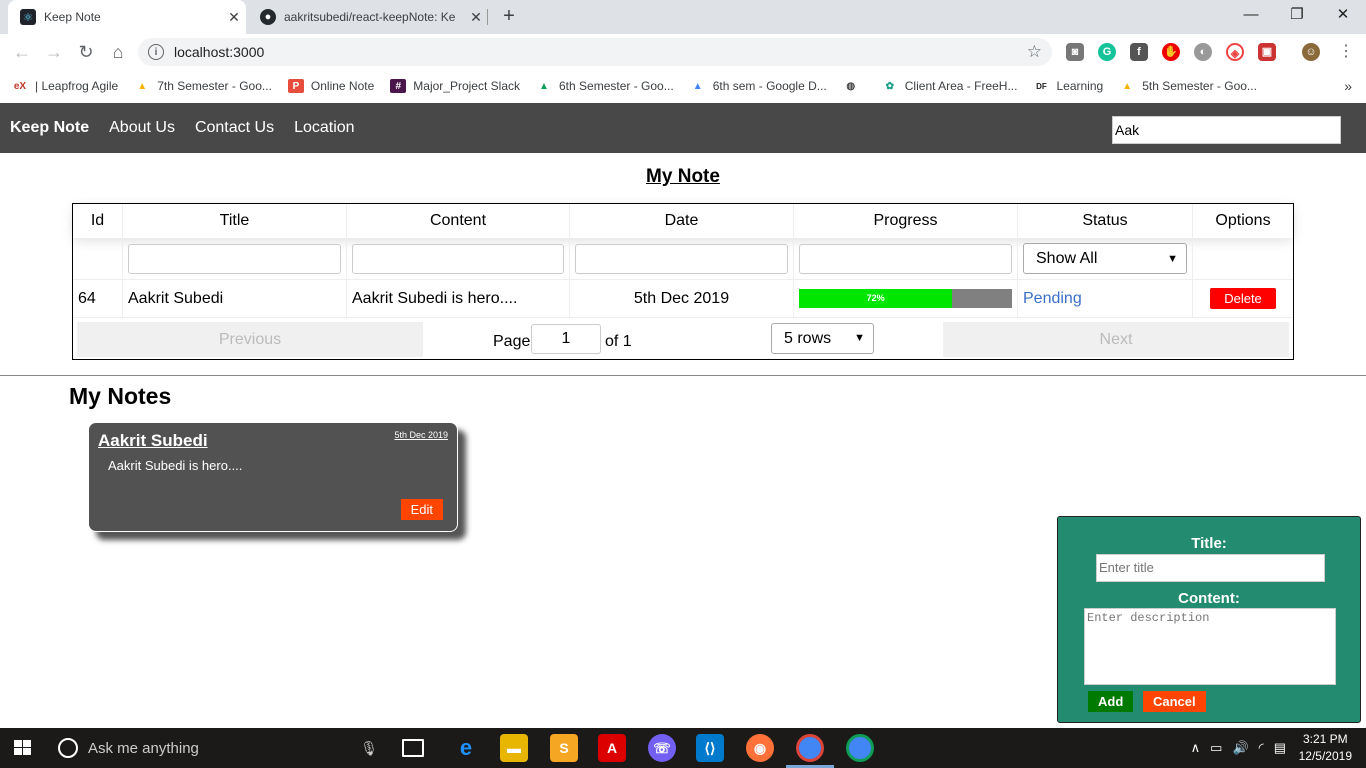 This screenshot has height=768, width=1366. Describe the element at coordinates (118, 52) in the screenshot. I see `home-button: ⌂` at that location.